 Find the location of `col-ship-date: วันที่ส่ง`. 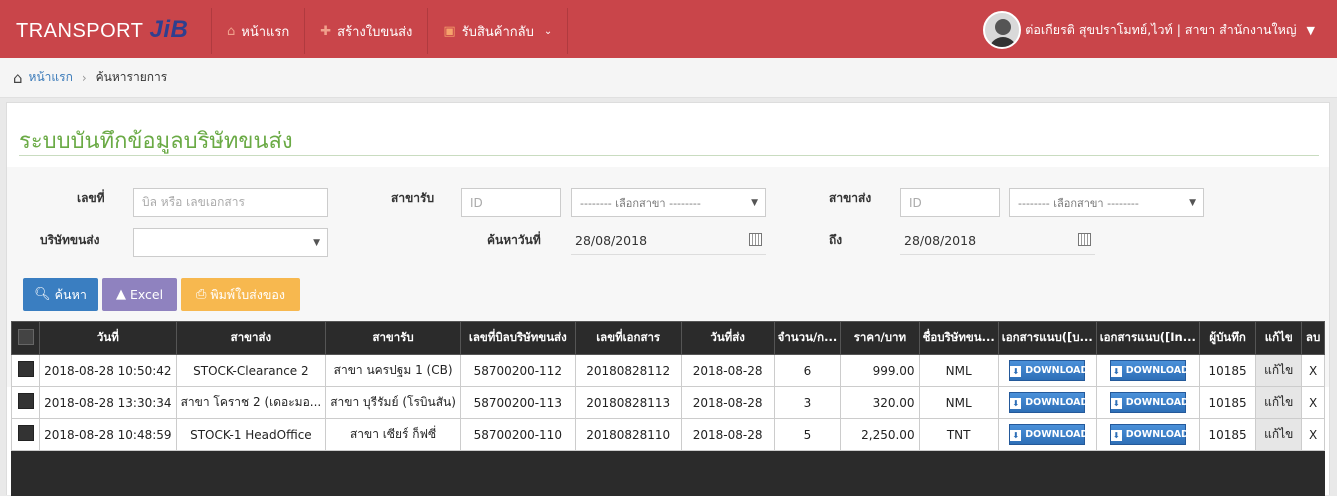

col-ship-date: วันที่ส่ง is located at coordinates (727, 338).